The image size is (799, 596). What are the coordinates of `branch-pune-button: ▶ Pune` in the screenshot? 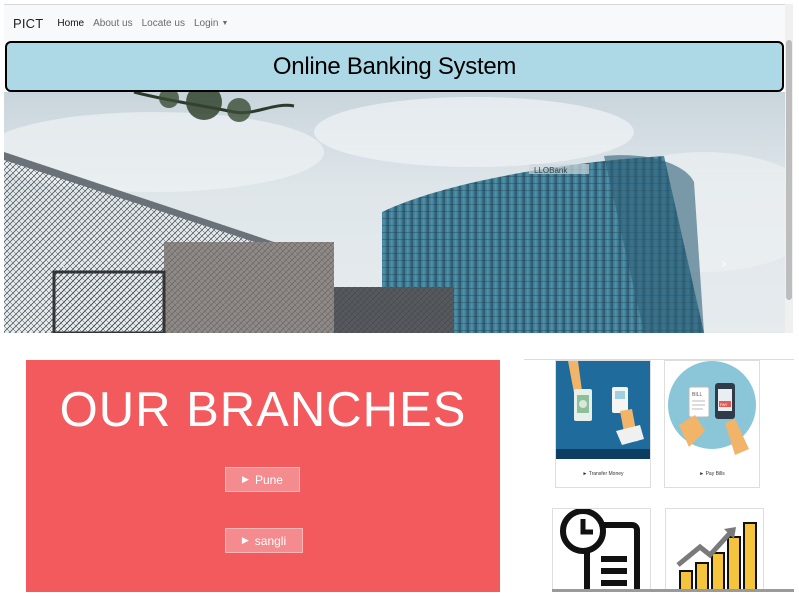 It's located at (262, 479).